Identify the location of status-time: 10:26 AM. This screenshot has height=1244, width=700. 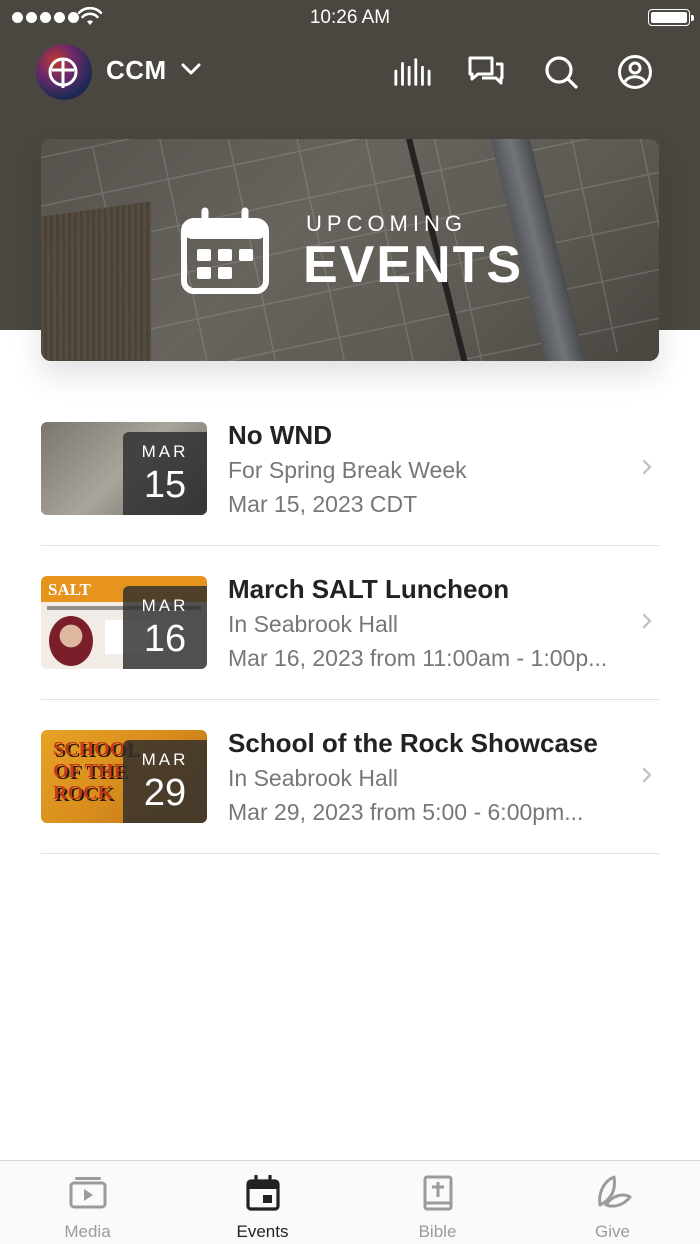
(350, 17).